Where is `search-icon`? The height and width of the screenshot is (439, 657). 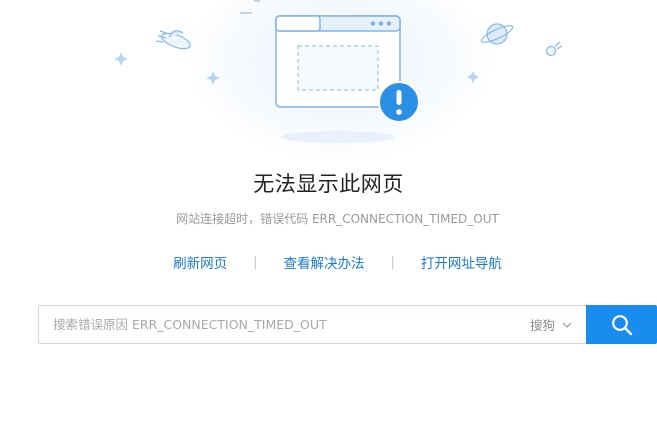
search-icon is located at coordinates (621, 324).